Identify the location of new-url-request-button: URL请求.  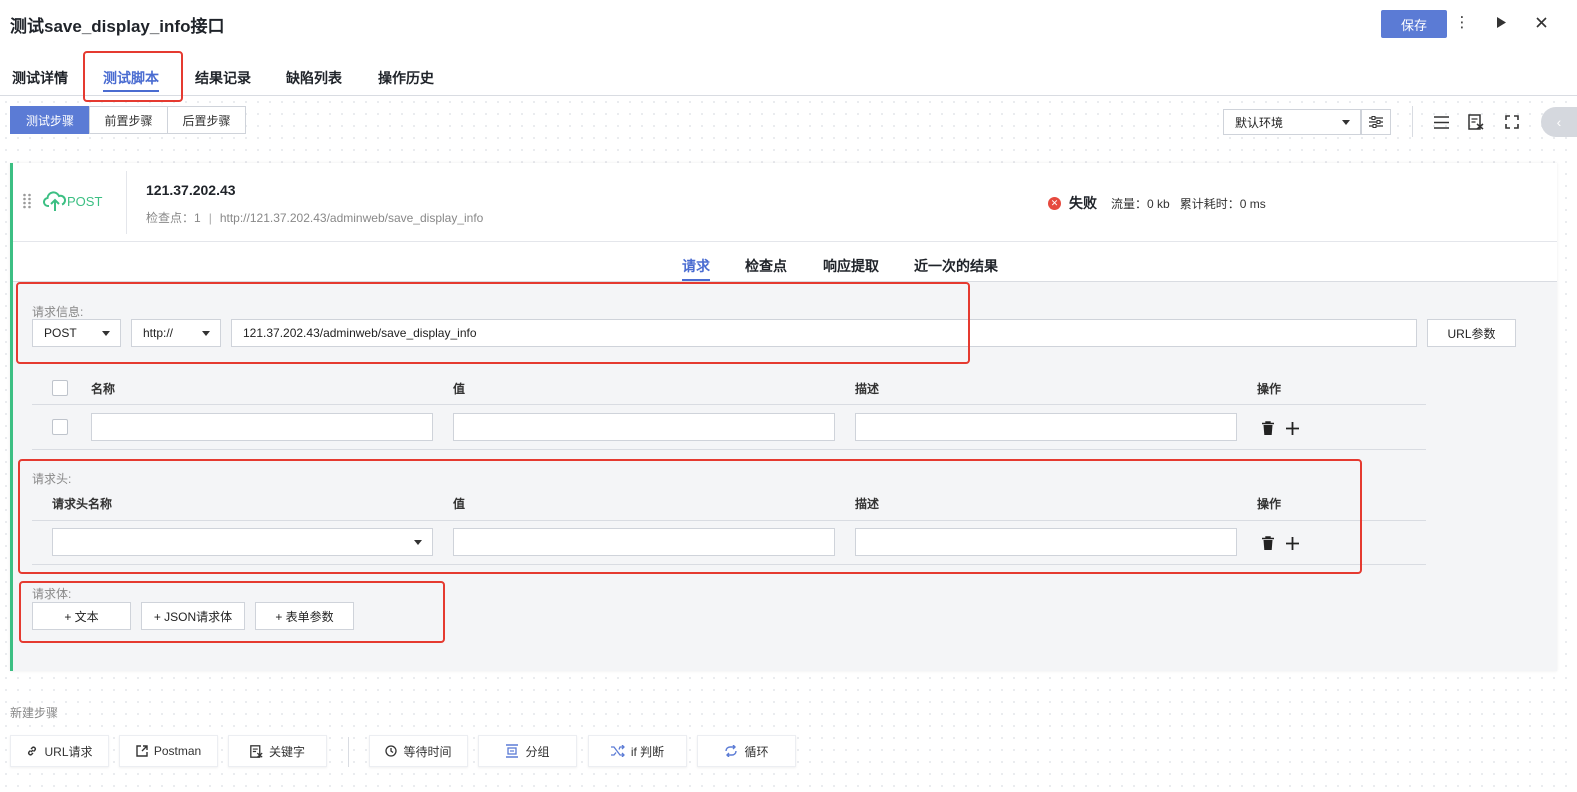
(59, 751).